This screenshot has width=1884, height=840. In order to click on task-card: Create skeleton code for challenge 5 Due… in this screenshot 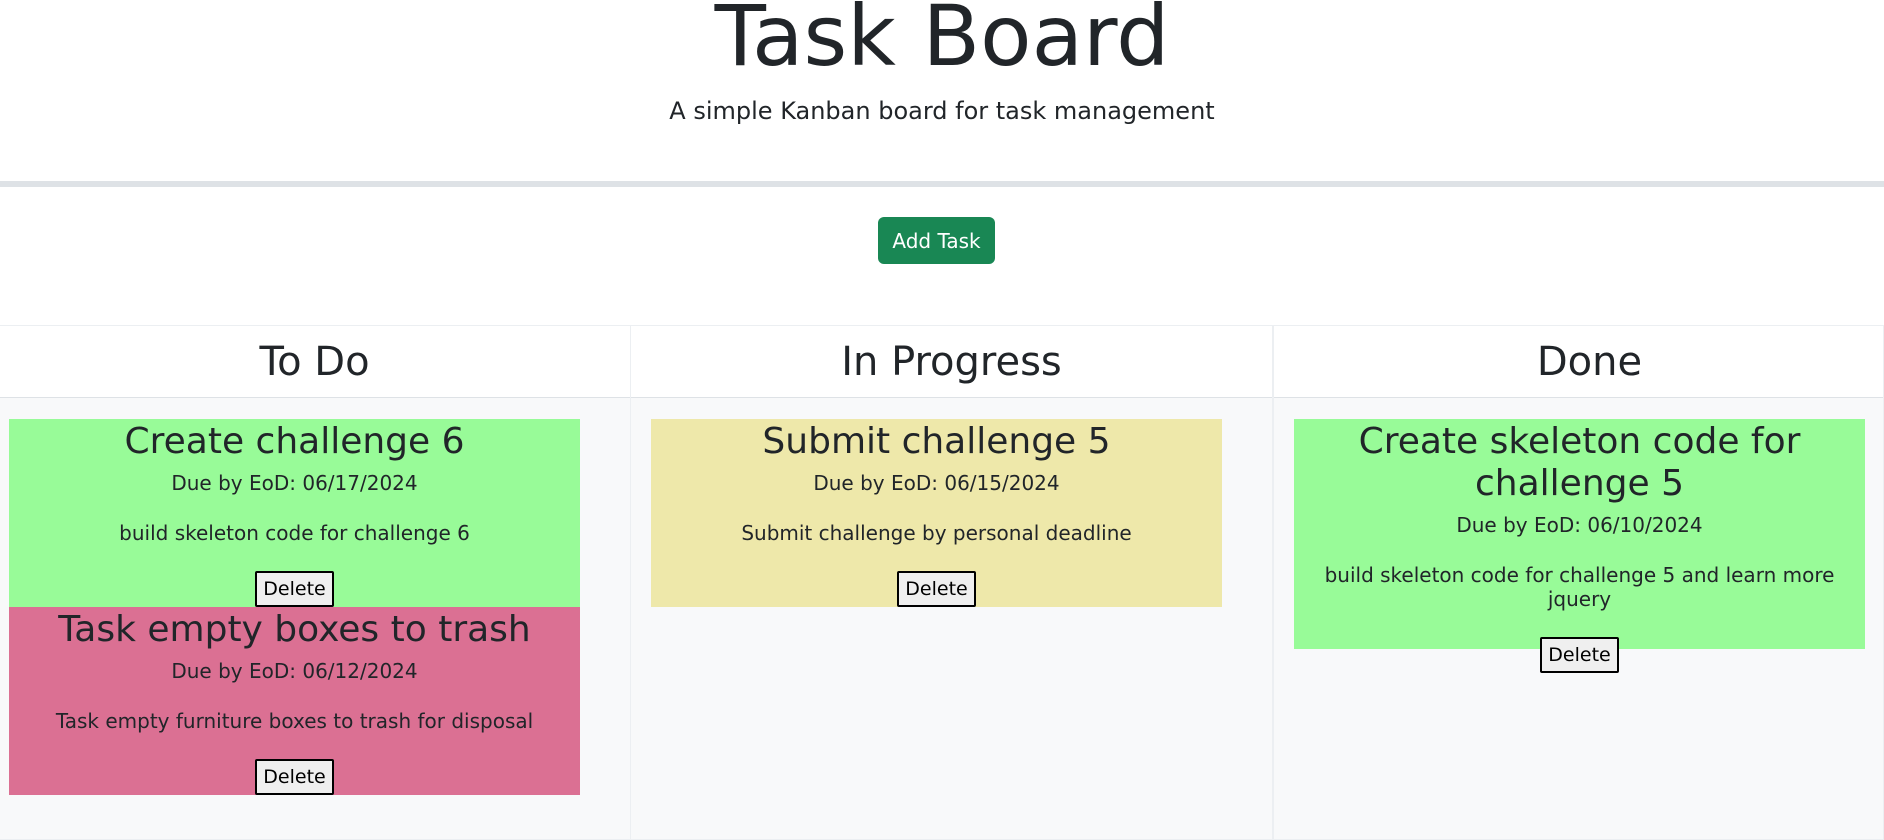, I will do `click(1579, 546)`.